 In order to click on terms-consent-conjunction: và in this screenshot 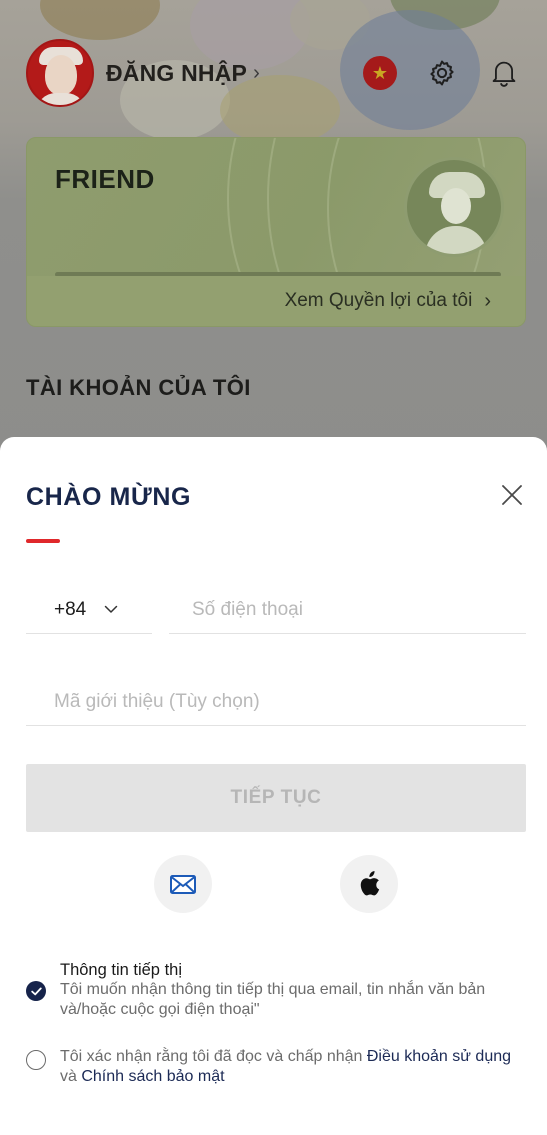, I will do `click(71, 1076)`.